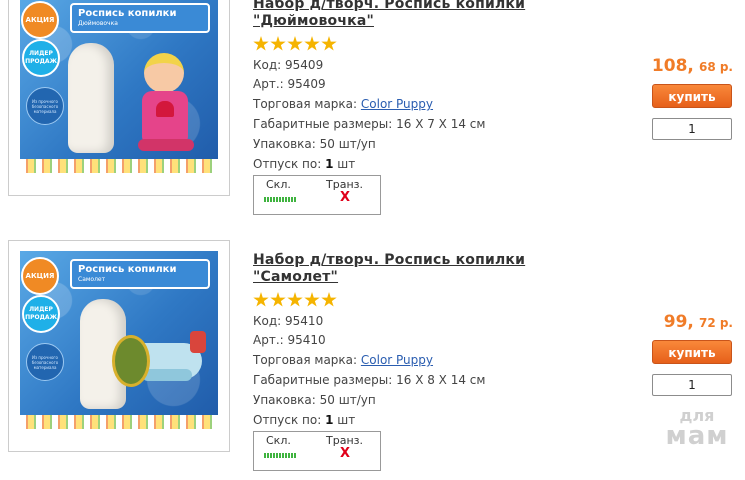  I want to click on price-rubles: 99,, so click(678, 322).